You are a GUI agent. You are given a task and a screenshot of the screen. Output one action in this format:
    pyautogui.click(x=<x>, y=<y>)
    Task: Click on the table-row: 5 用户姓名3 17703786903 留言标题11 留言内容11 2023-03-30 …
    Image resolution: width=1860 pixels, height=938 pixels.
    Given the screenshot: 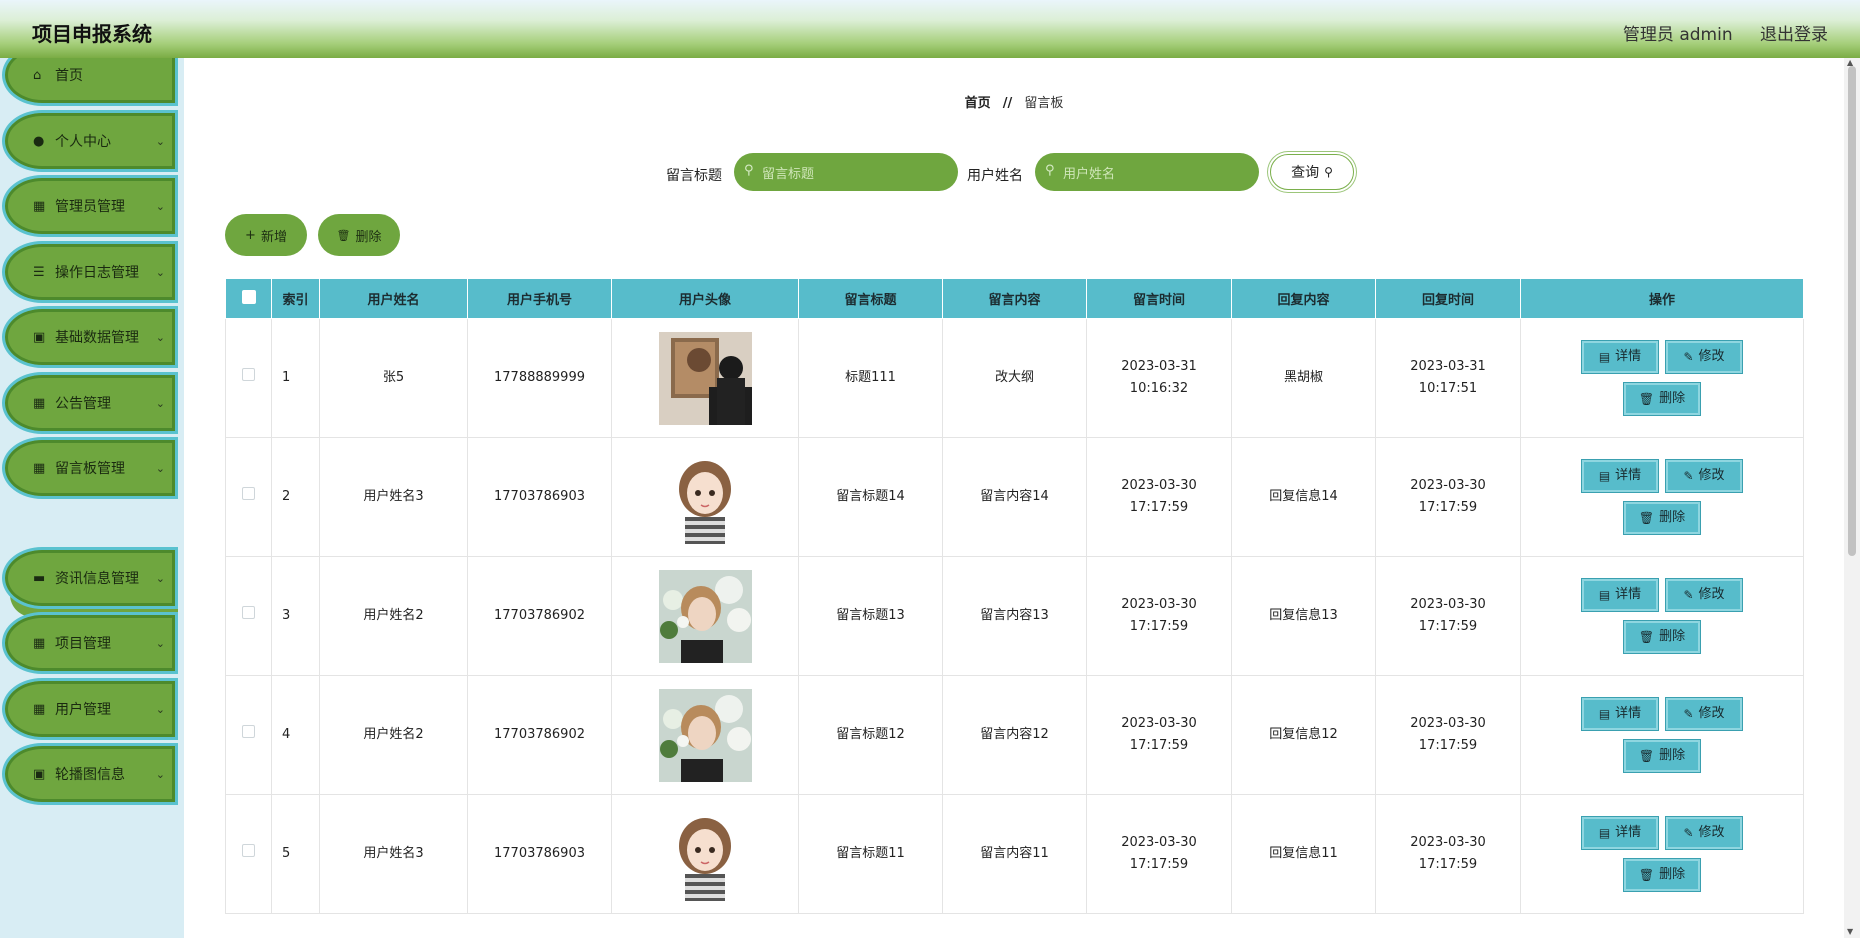 What is the action you would take?
    pyautogui.click(x=1014, y=854)
    